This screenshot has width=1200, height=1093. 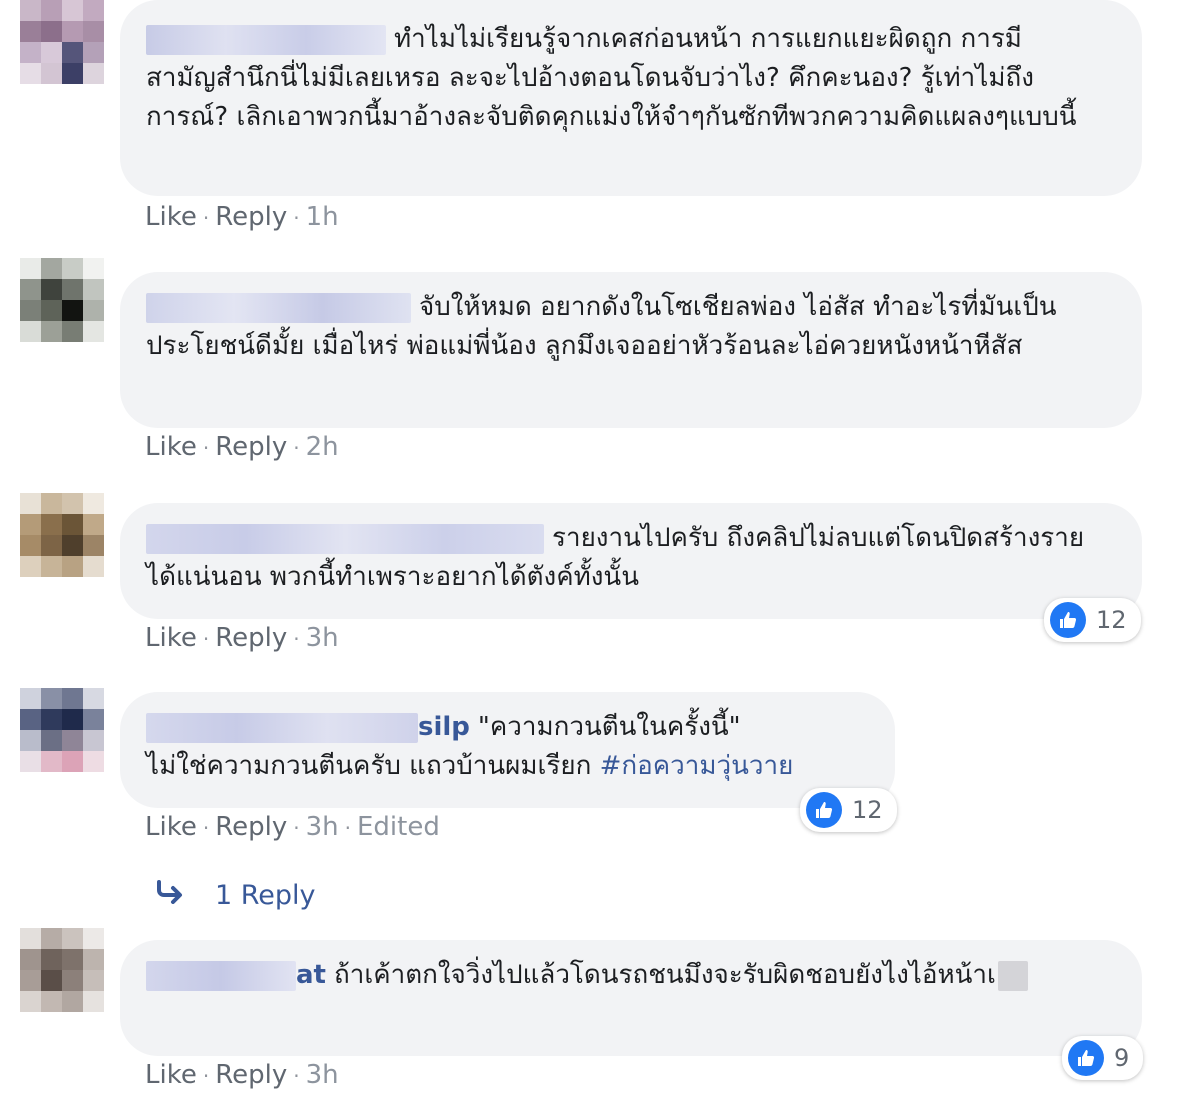 What do you see at coordinates (609, 727) in the screenshot?
I see `comment-text-line-1: "ความกวนตีนในครั้งนี้"` at bounding box center [609, 727].